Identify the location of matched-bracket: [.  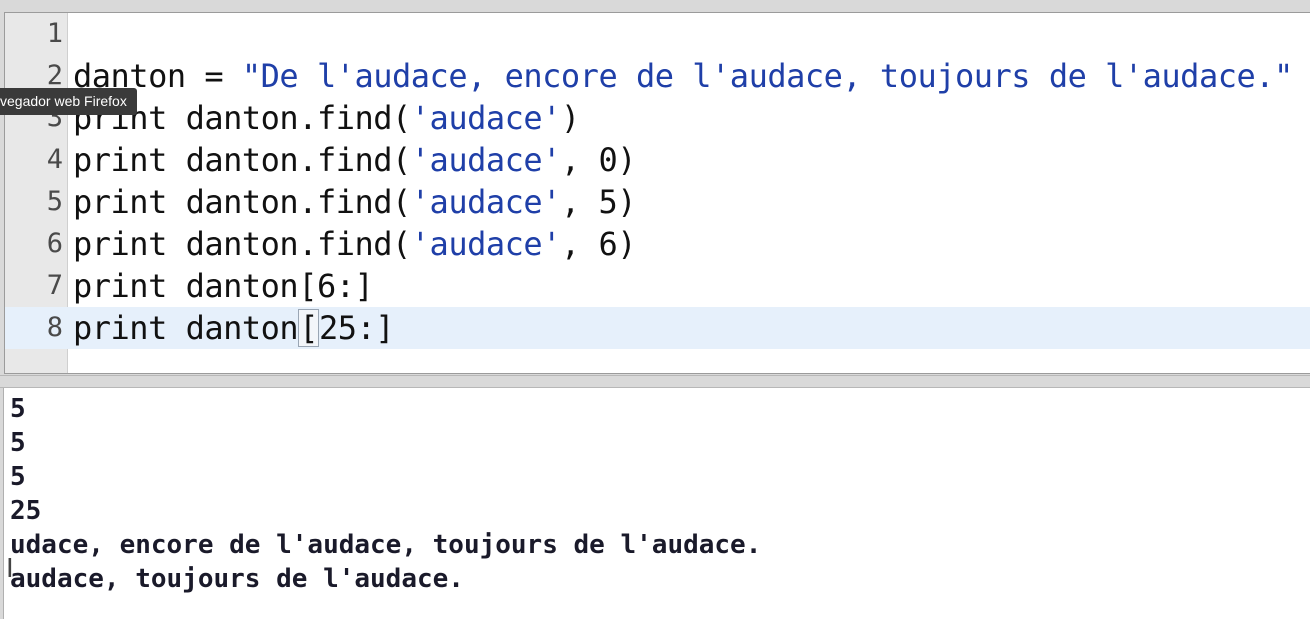
(308, 328).